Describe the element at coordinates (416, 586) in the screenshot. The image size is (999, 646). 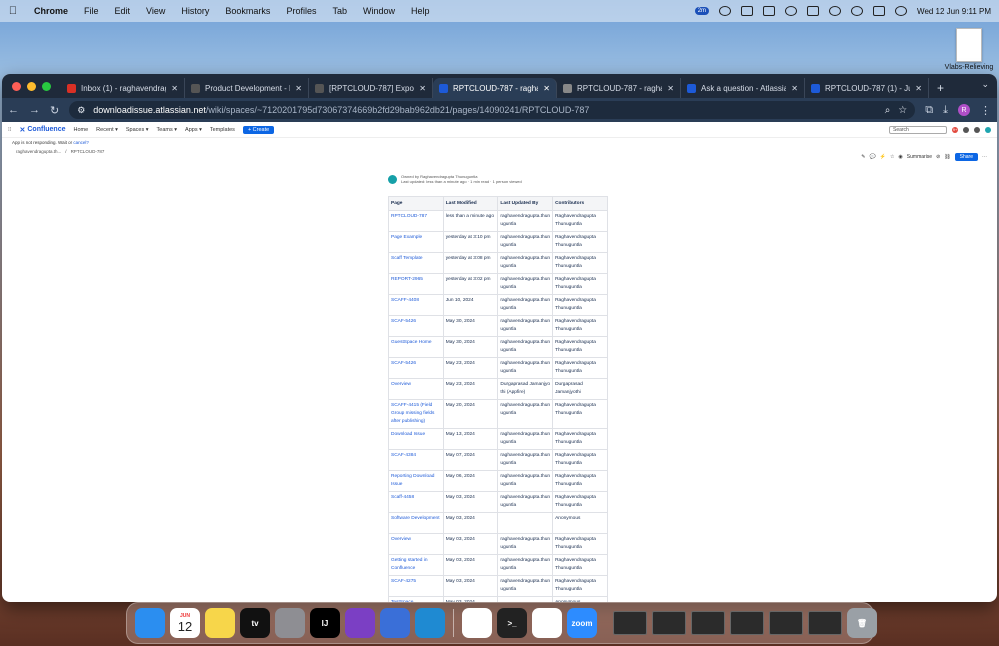
I see `page-link: SCAF-4275` at that location.